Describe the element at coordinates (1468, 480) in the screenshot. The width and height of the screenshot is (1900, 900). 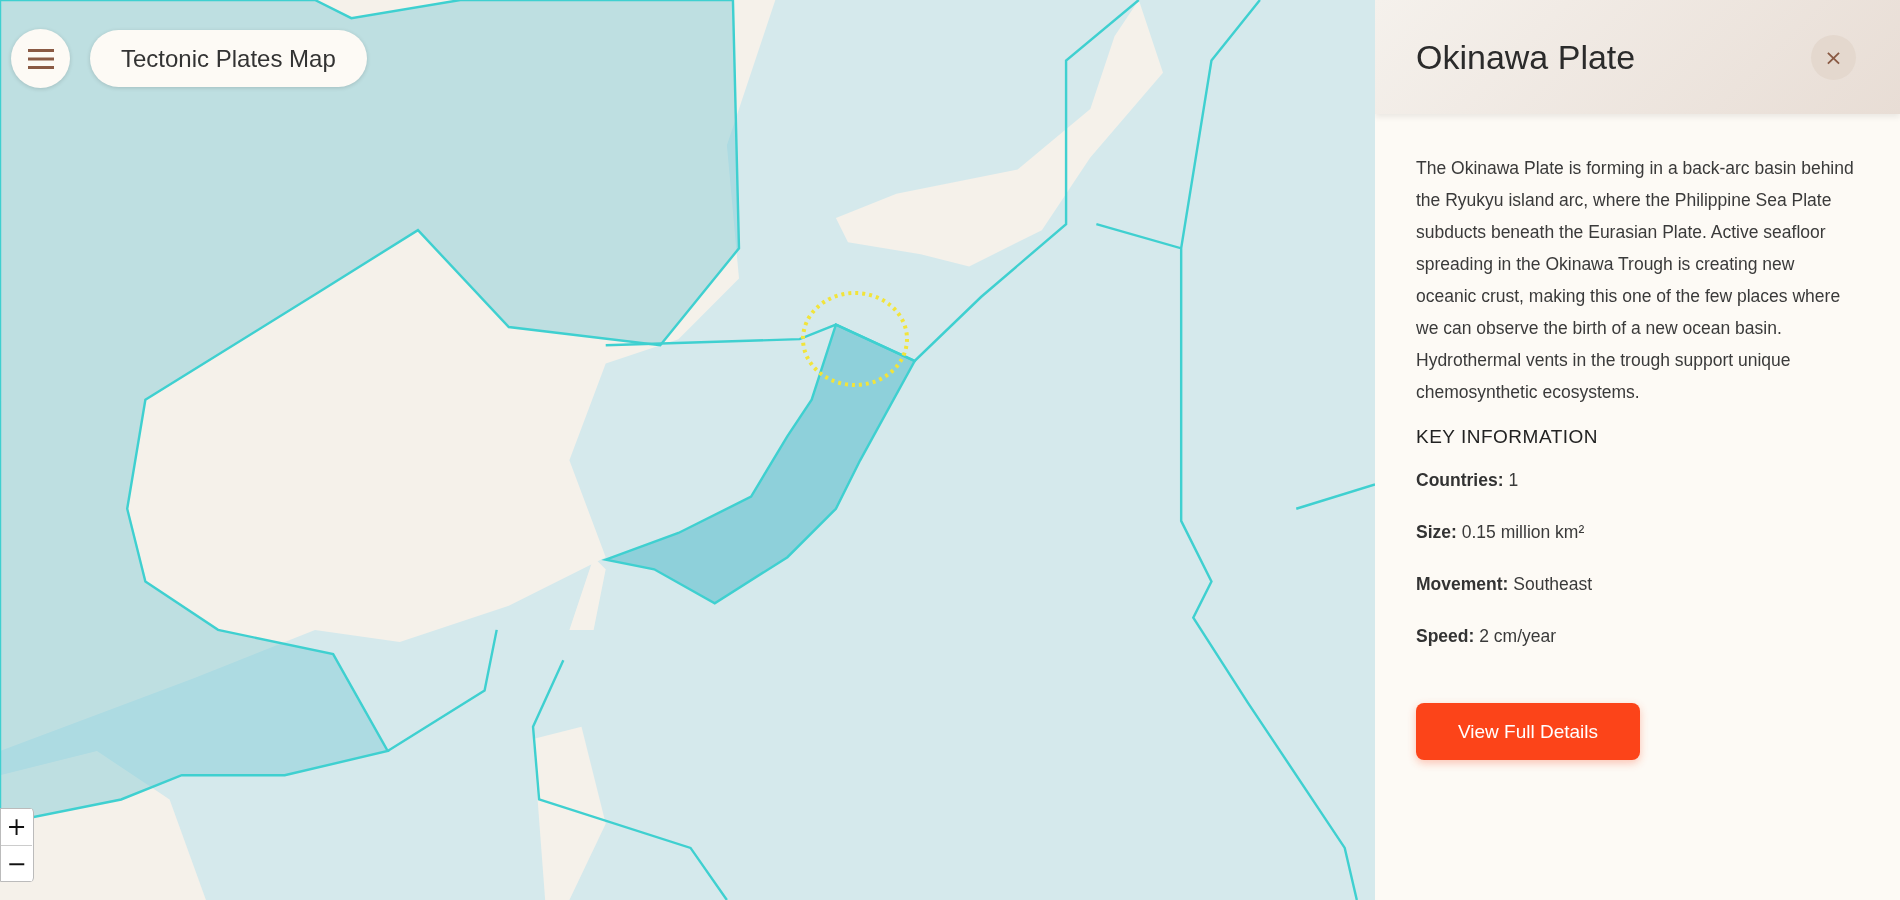
I see `info-row-text: Countries: 1` at that location.